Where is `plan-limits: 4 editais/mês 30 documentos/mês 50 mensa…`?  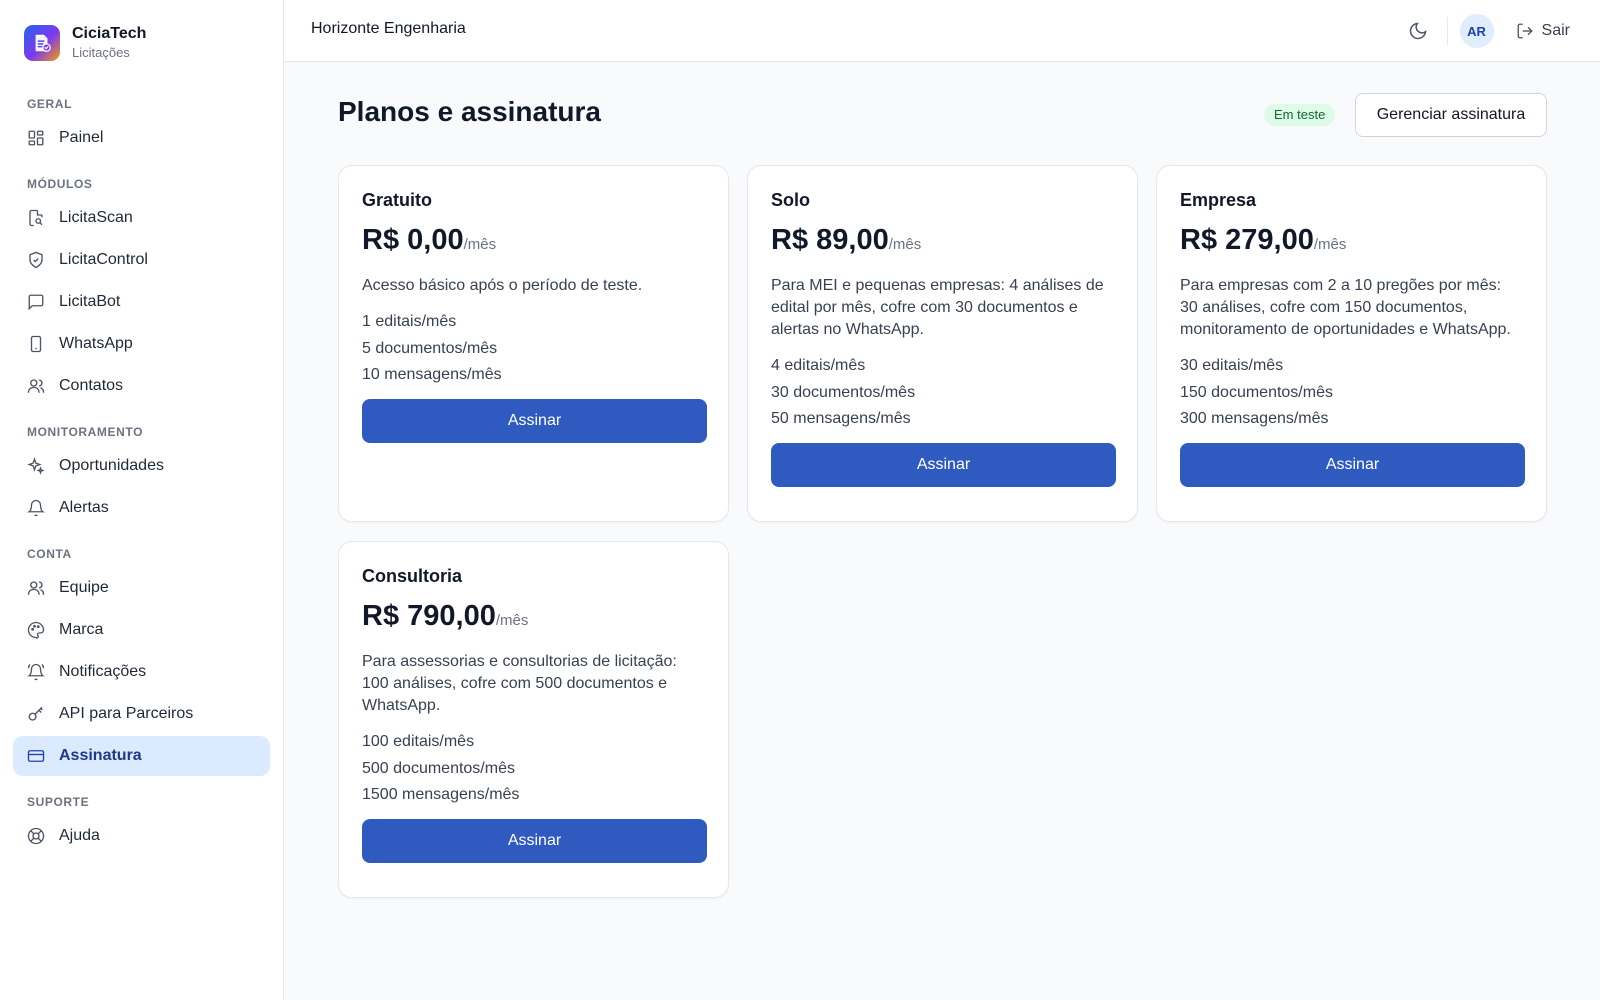
plan-limits: 4 editais/mês 30 documentos/mês 50 mensa… is located at coordinates (942, 393).